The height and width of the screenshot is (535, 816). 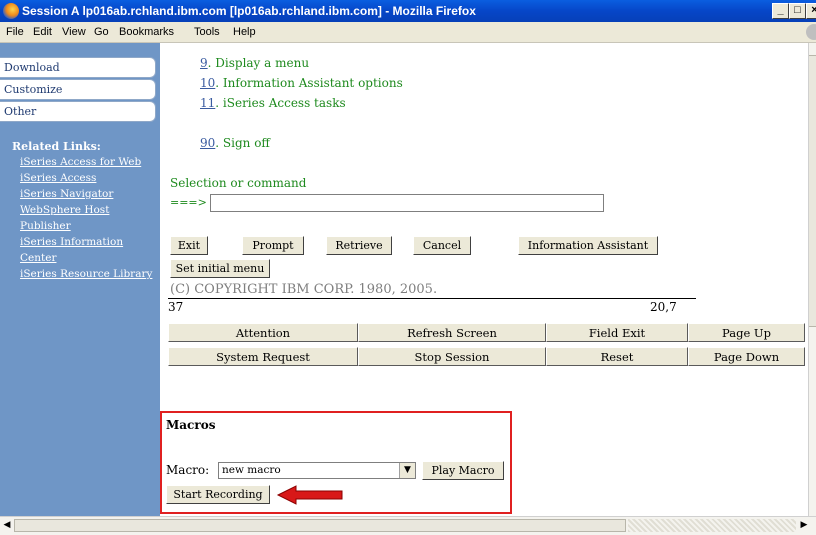 I want to click on refresh-screen-button: Refresh Screen, so click(x=452, y=332).